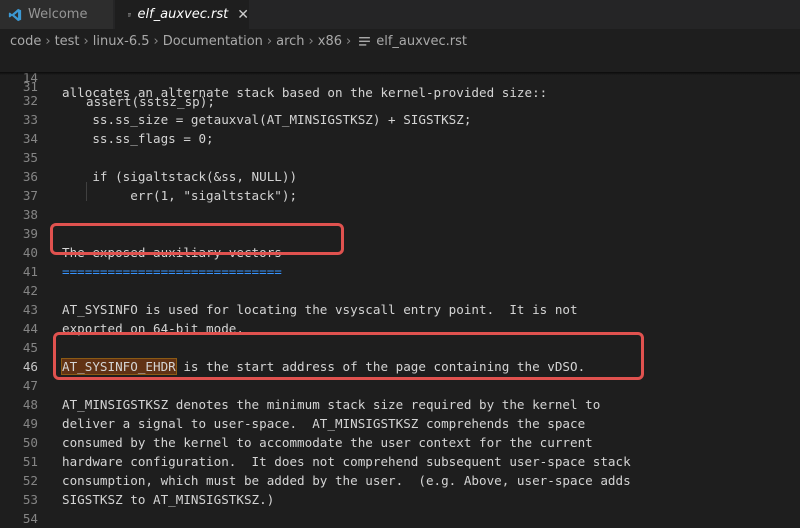 The image size is (800, 528). What do you see at coordinates (179, 195) in the screenshot?
I see `code-text: err(1, "sigaltstack");` at bounding box center [179, 195].